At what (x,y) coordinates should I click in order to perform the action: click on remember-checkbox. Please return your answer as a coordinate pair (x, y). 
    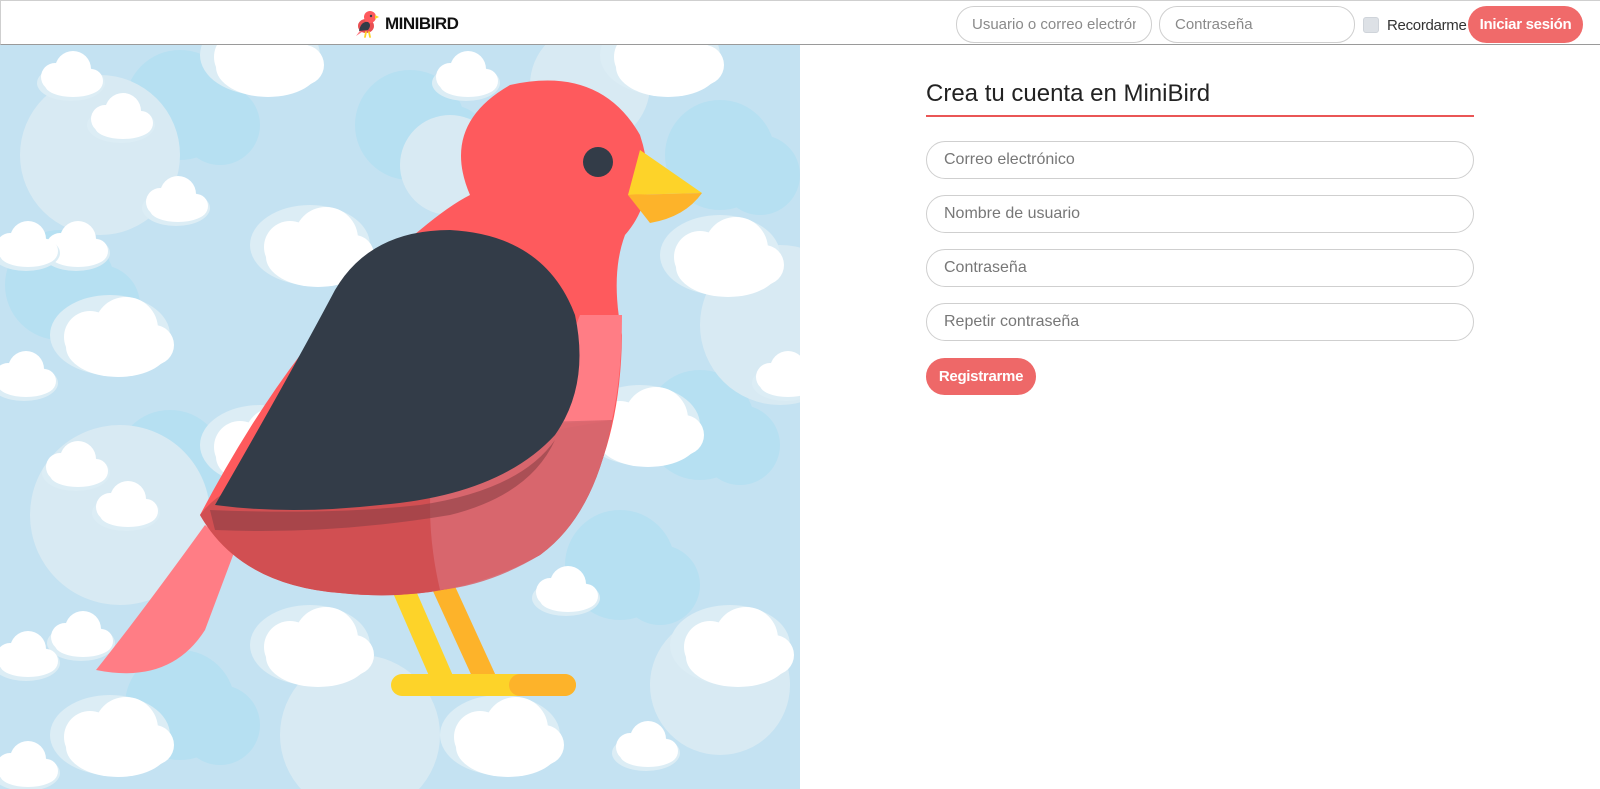
    Looking at the image, I should click on (1371, 25).